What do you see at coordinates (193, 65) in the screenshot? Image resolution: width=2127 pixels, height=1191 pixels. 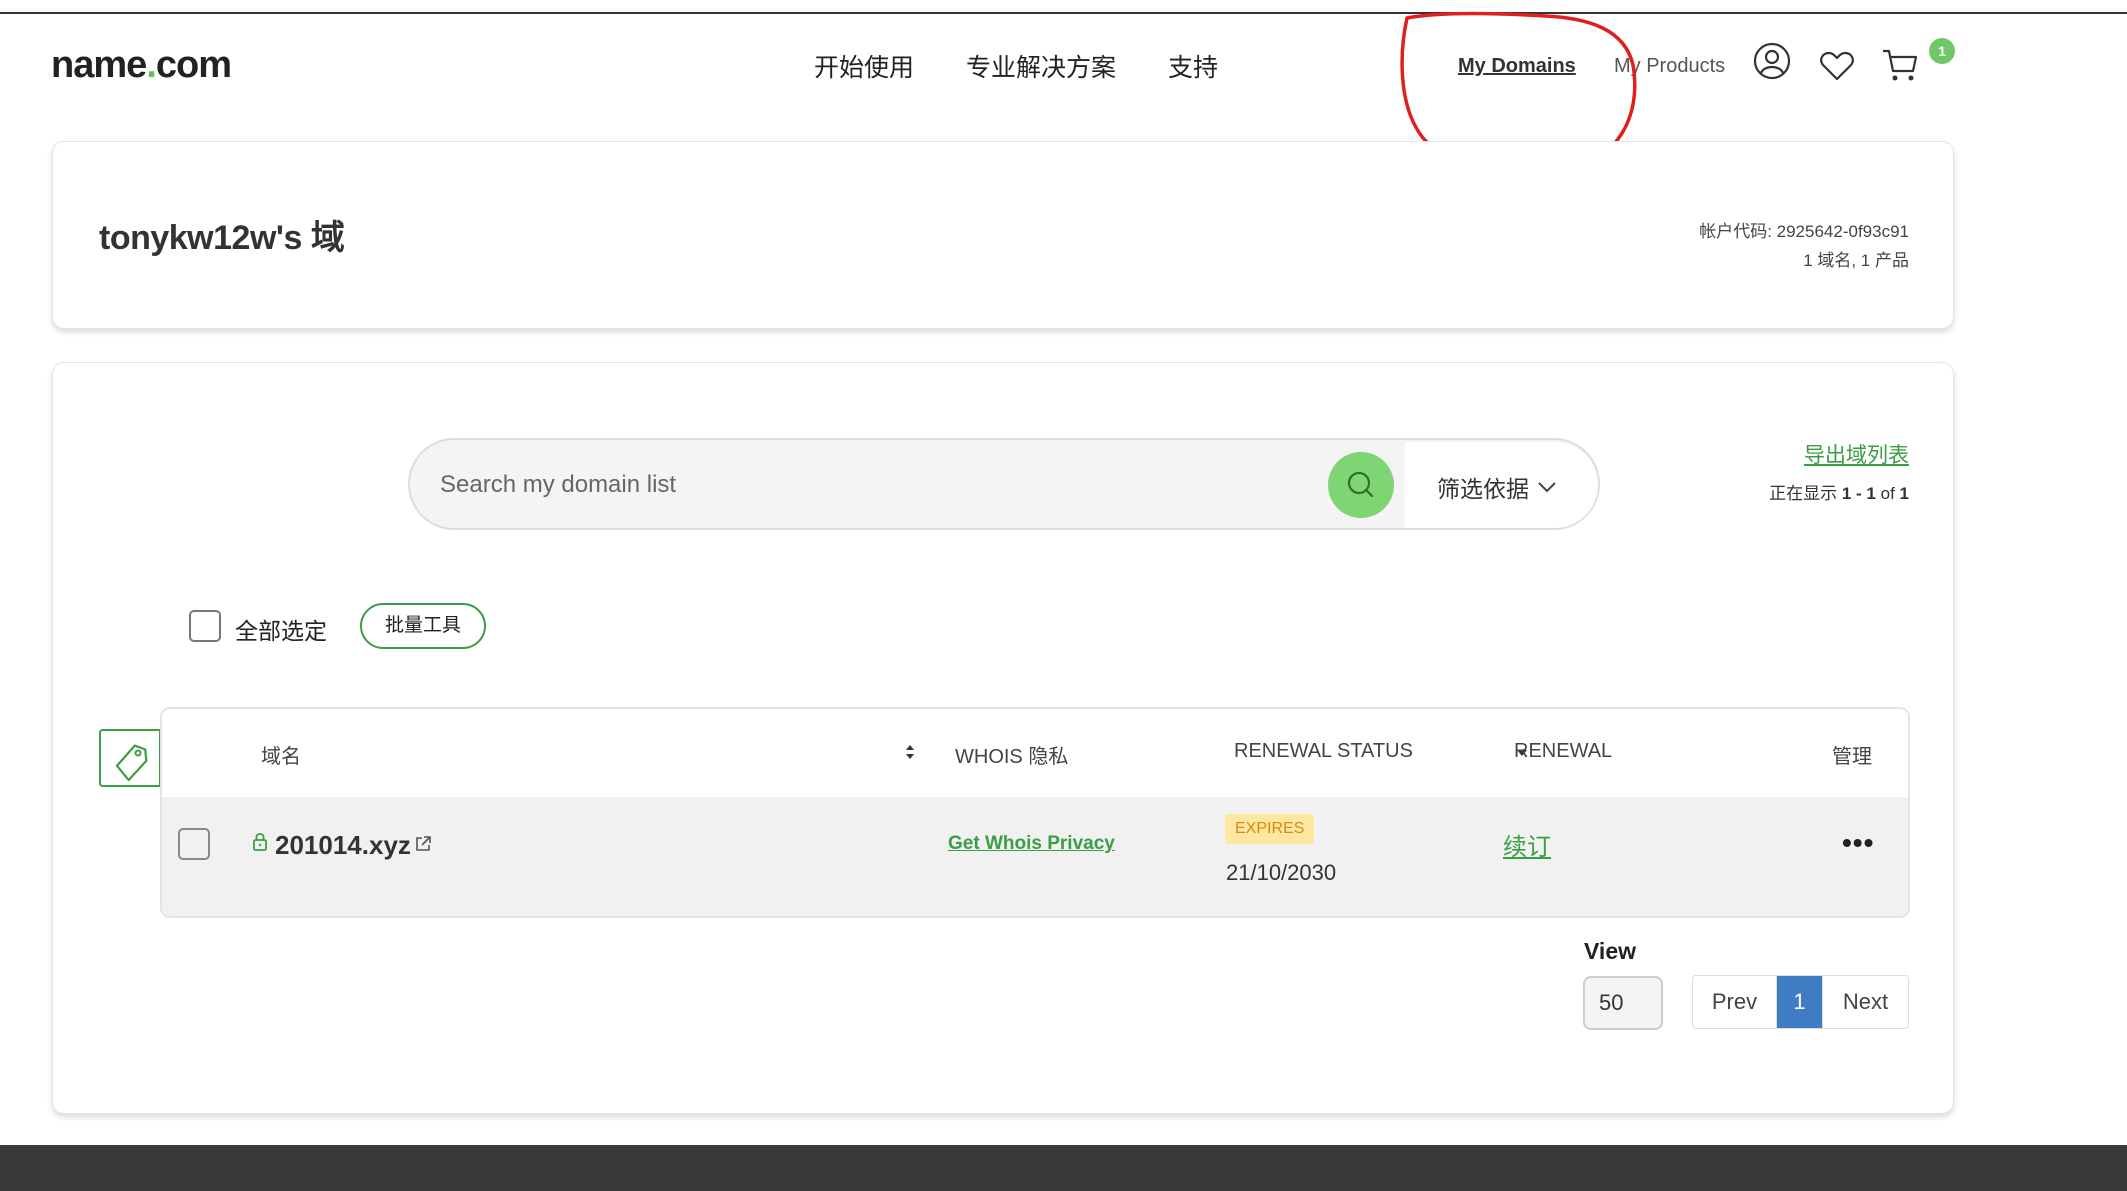 I see `logo-text-com: com` at bounding box center [193, 65].